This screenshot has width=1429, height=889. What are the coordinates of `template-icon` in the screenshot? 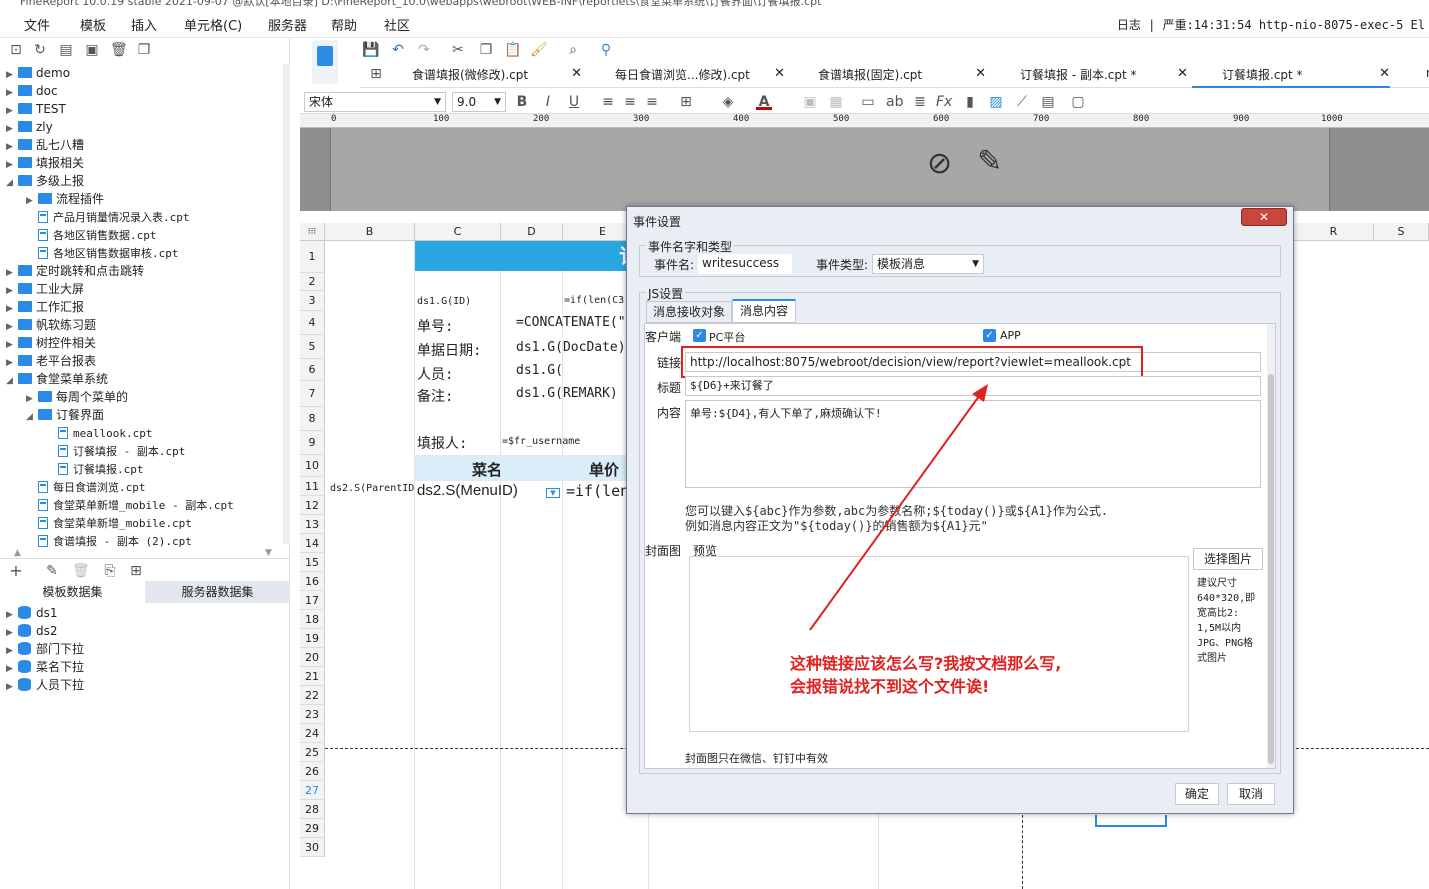 It's located at (325, 62).